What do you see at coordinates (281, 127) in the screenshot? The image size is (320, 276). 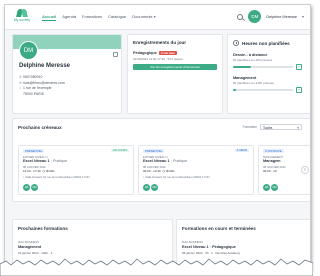 I see `training-filter-select: Toutes` at bounding box center [281, 127].